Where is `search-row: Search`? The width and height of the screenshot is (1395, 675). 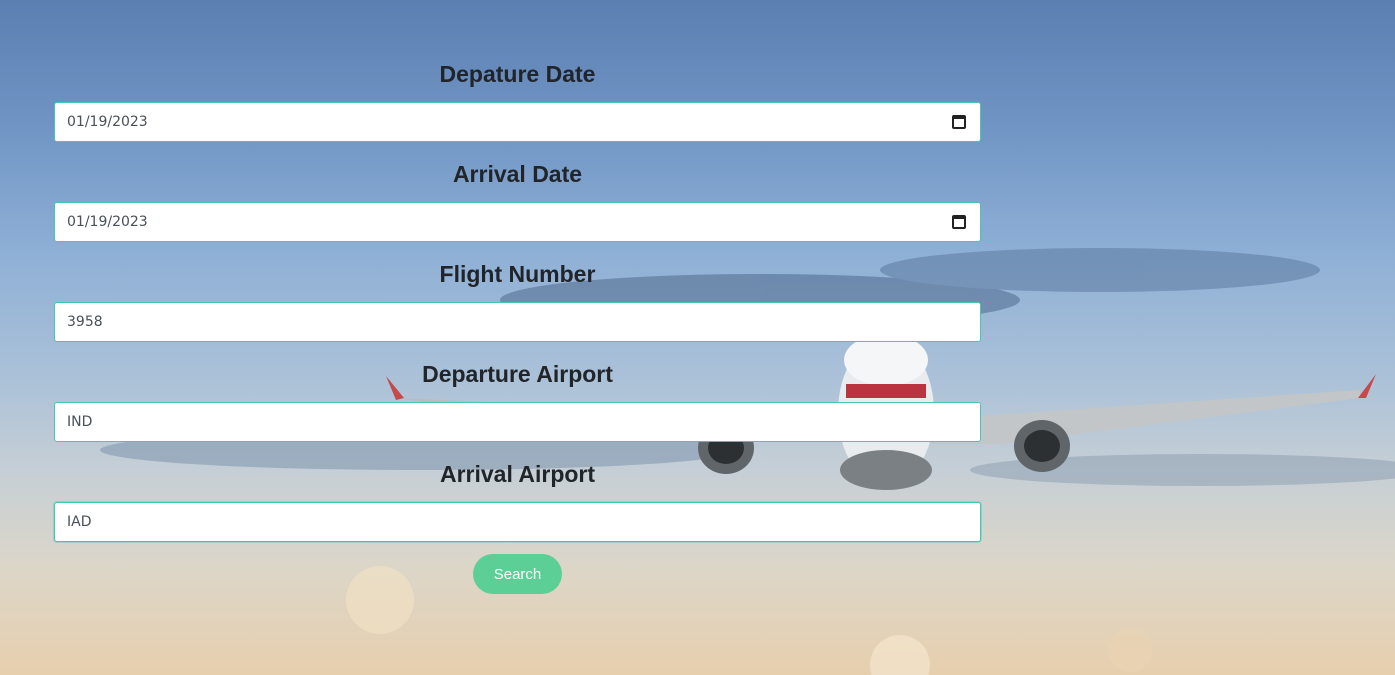 search-row: Search is located at coordinates (517, 574).